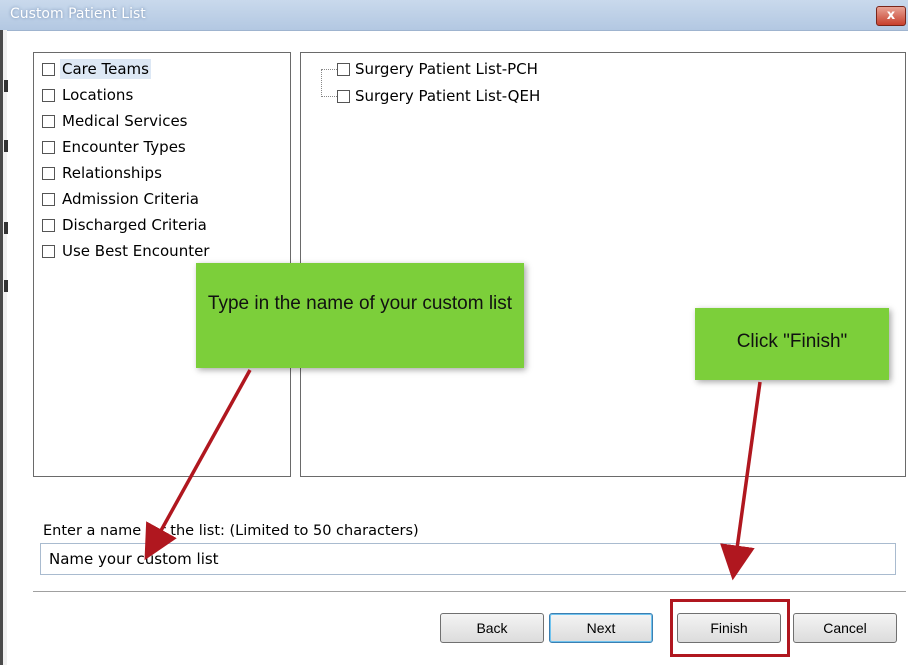 This screenshot has height=665, width=908. I want to click on name-hint-text: Type in the name of your custom list, so click(360, 303).